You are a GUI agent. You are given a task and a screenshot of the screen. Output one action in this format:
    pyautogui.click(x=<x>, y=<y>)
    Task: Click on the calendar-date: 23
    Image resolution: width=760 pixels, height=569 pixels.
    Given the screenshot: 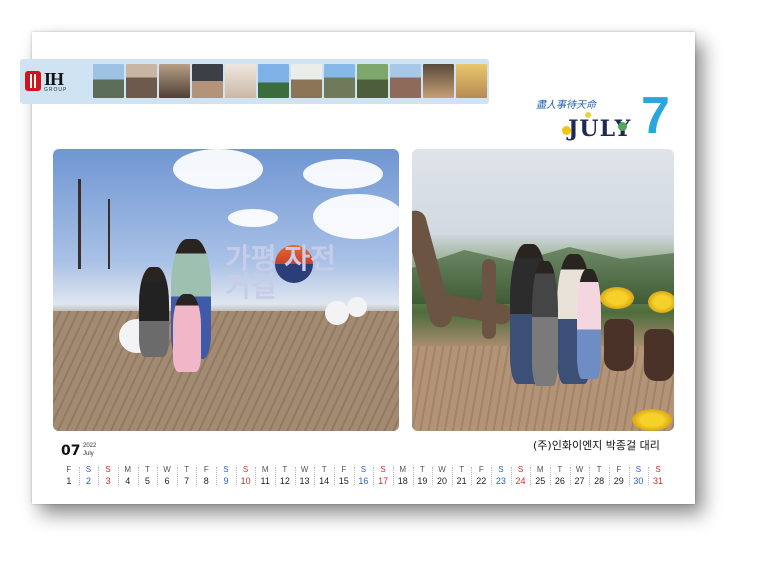 What is the action you would take?
    pyautogui.click(x=500, y=481)
    